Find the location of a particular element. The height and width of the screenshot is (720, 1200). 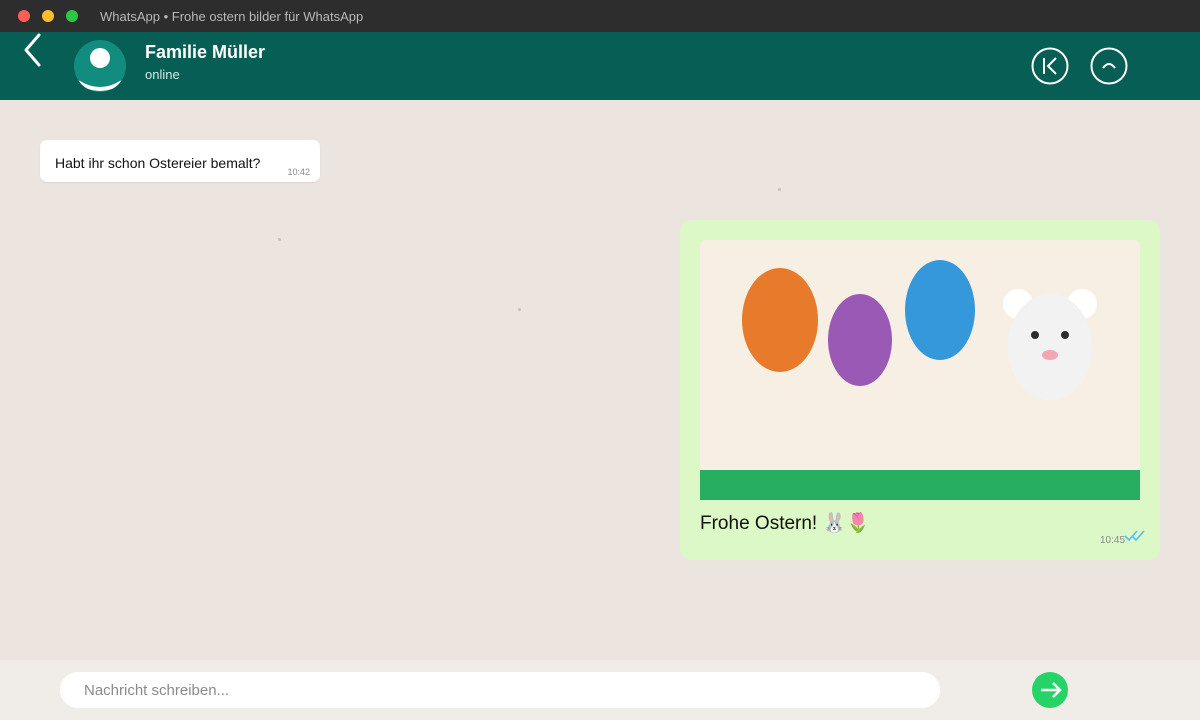

user-icon is located at coordinates (100, 69).